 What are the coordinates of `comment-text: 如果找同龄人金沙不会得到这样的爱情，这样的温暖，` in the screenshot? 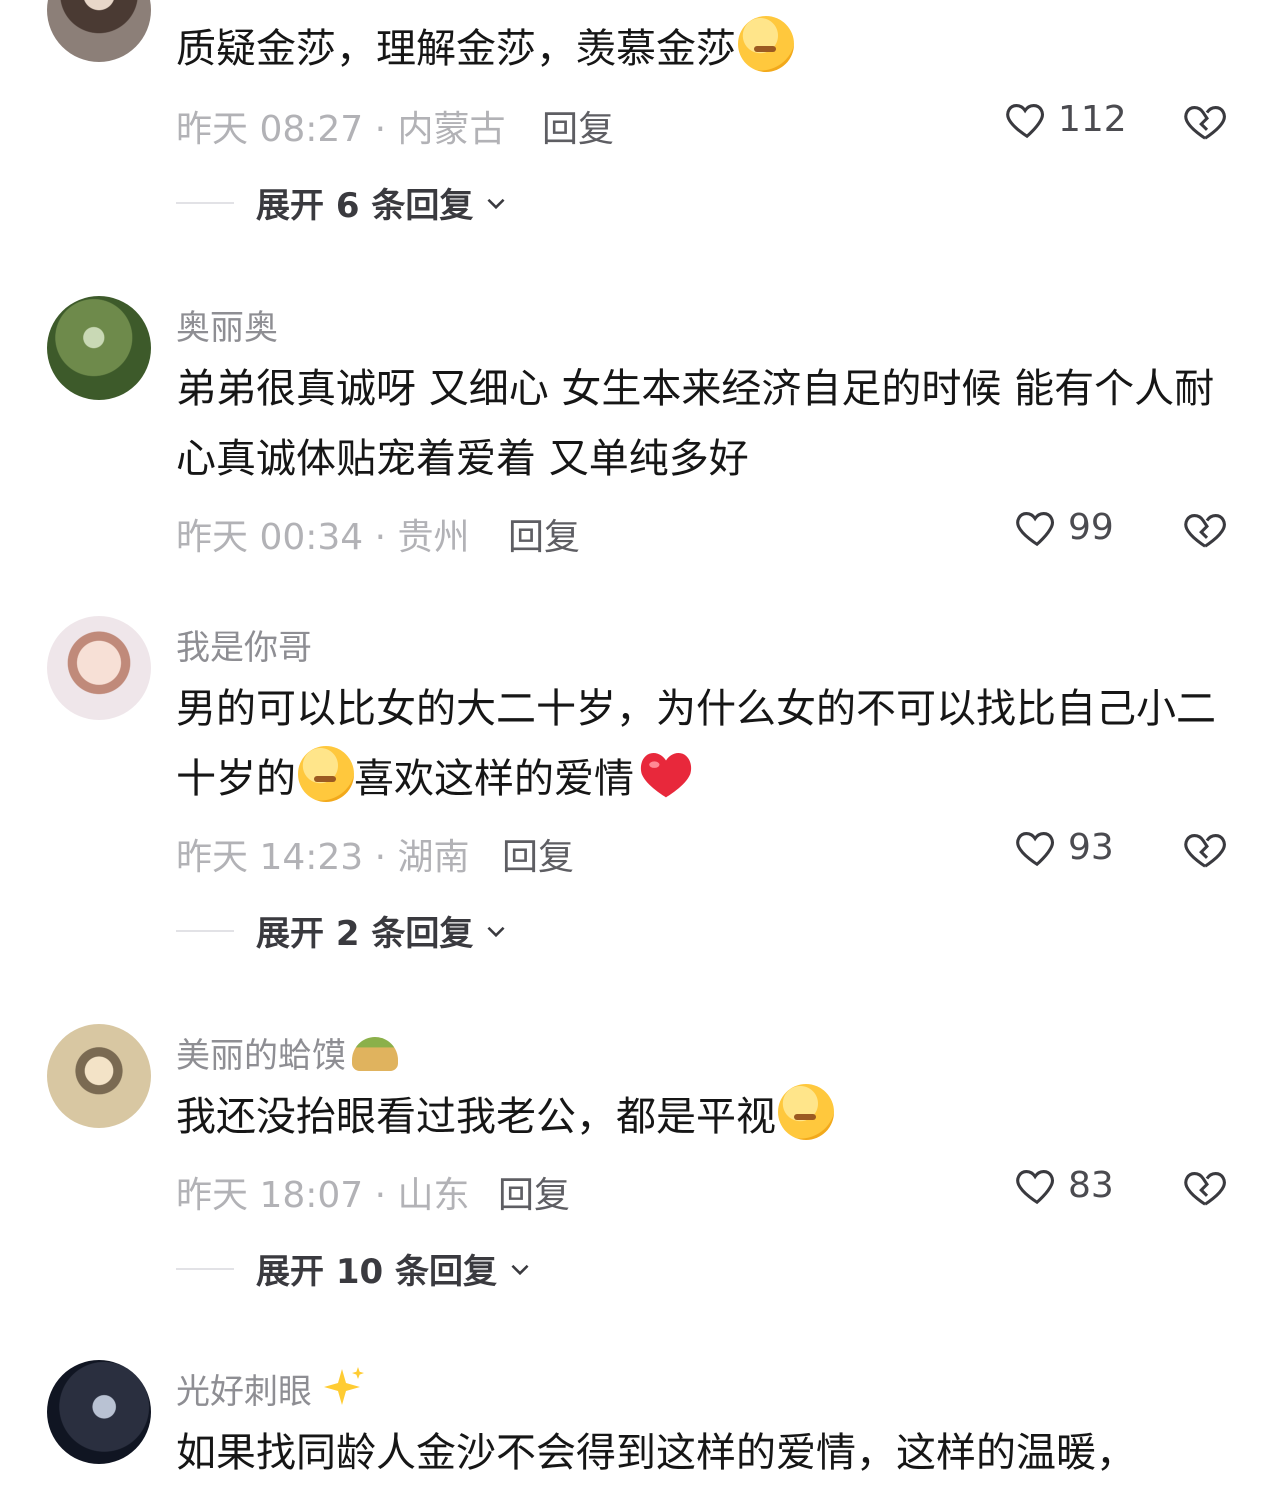 It's located at (656, 1453).